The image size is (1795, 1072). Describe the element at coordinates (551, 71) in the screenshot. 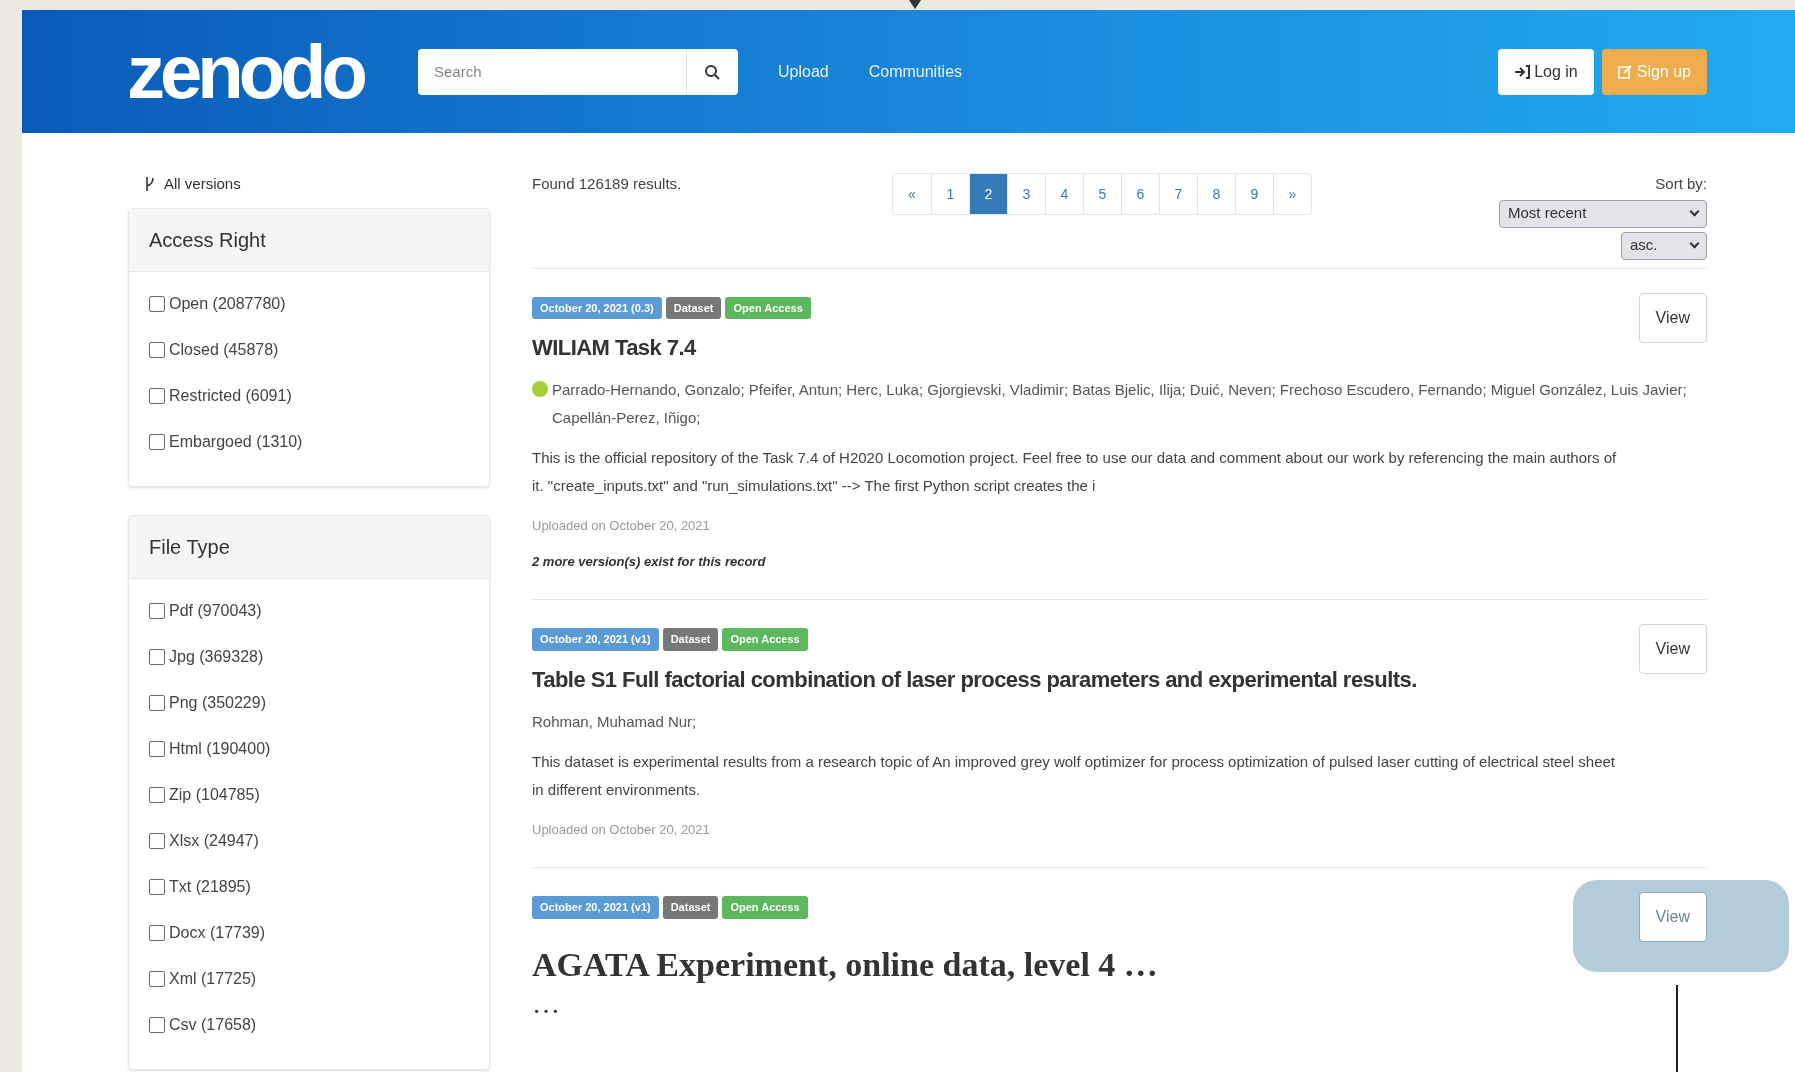

I see `search-field: Search` at that location.